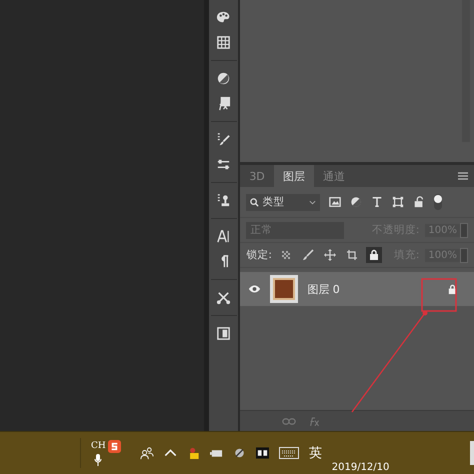 The image size is (474, 474). What do you see at coordinates (377, 202) in the screenshot?
I see `text-icon` at bounding box center [377, 202].